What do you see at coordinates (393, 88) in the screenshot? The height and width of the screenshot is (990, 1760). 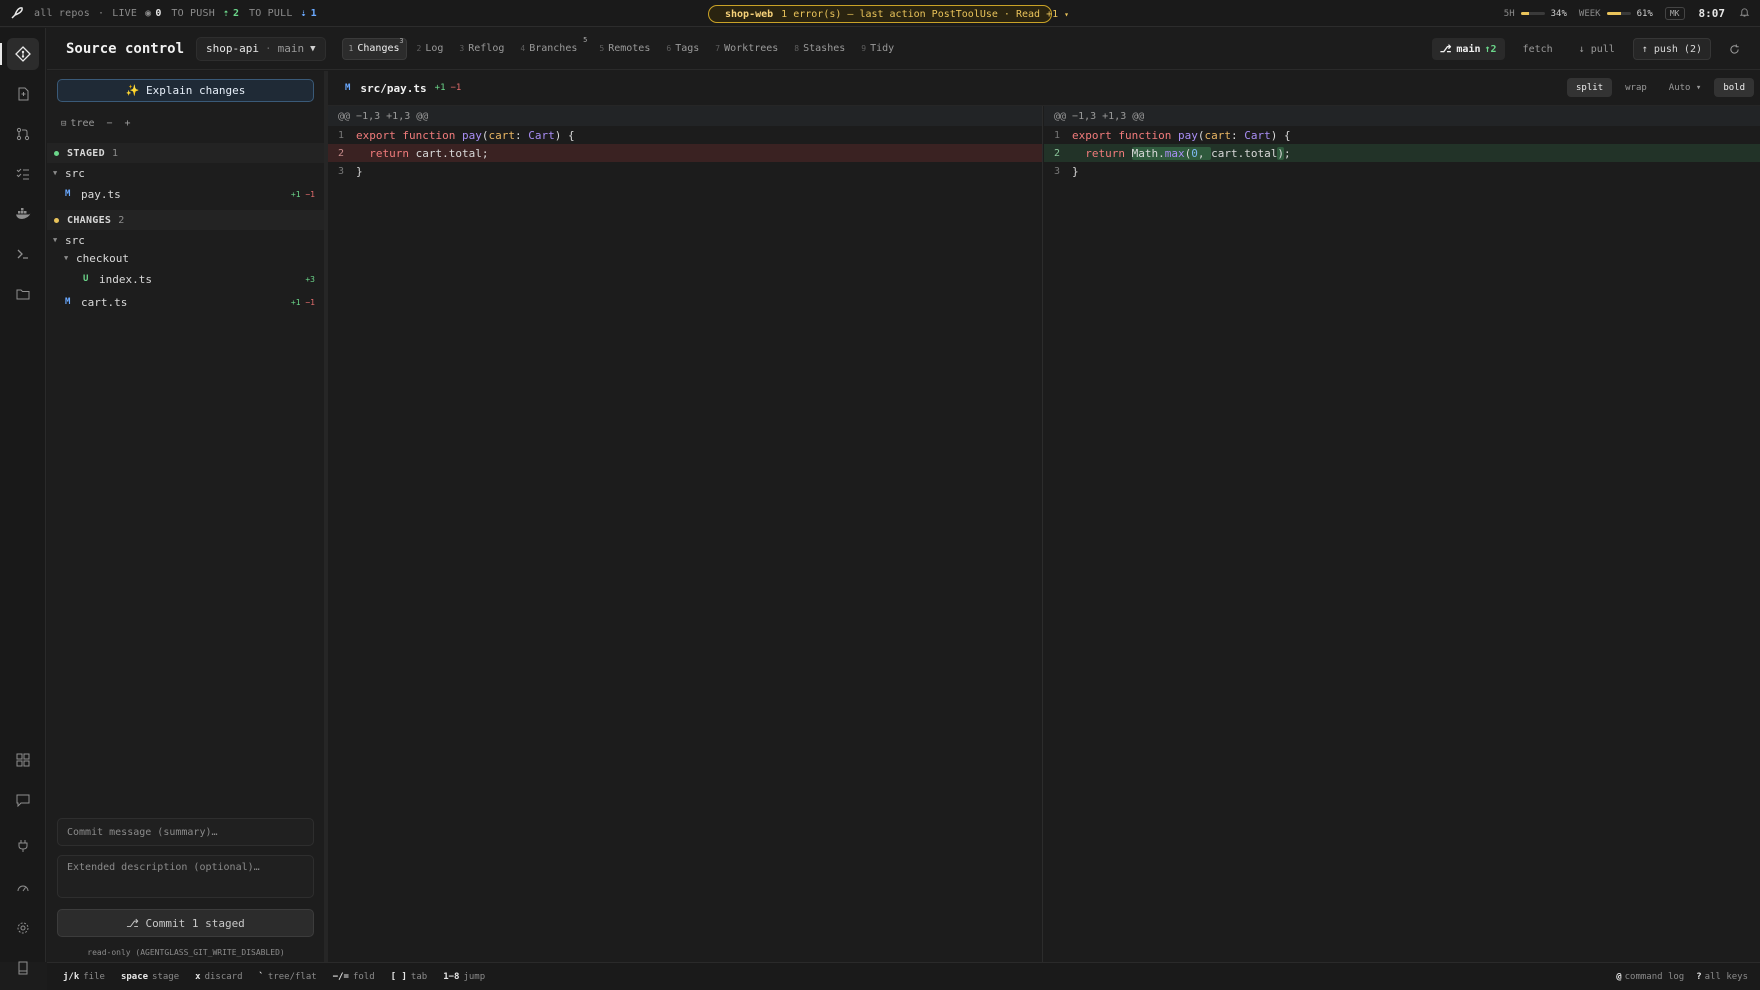 I see `file-path: src/pay.ts` at bounding box center [393, 88].